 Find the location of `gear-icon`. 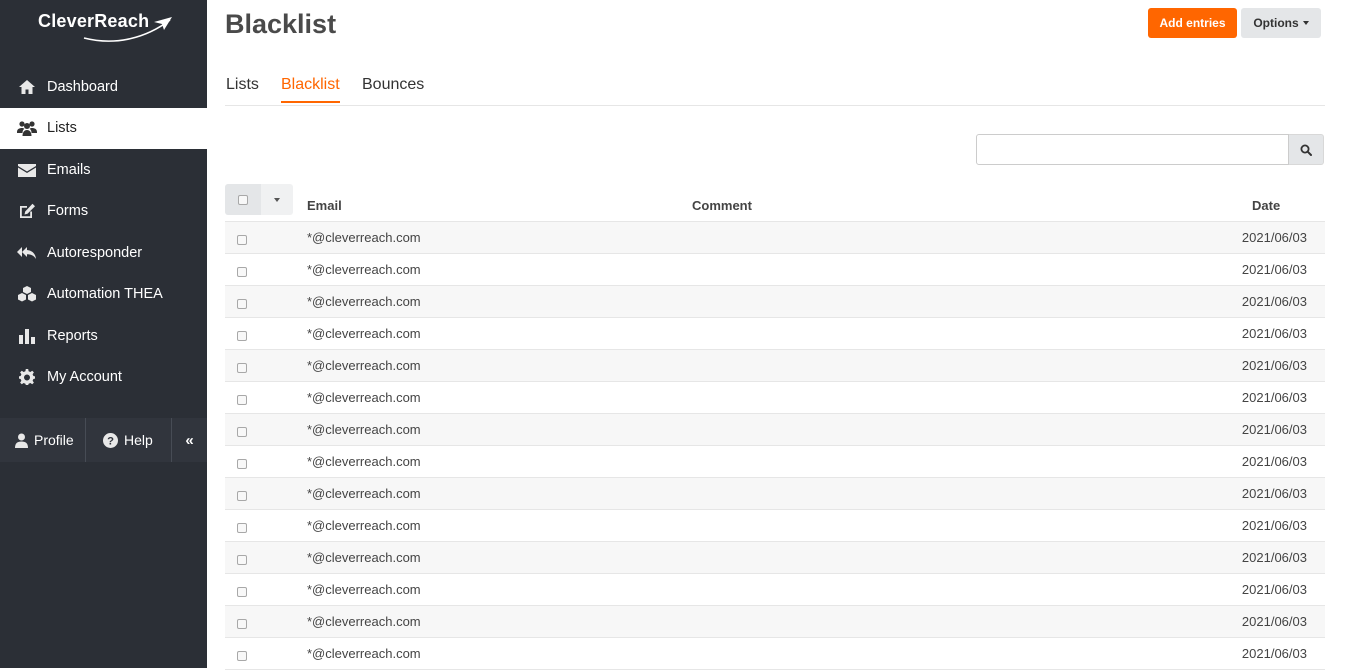

gear-icon is located at coordinates (27, 377).